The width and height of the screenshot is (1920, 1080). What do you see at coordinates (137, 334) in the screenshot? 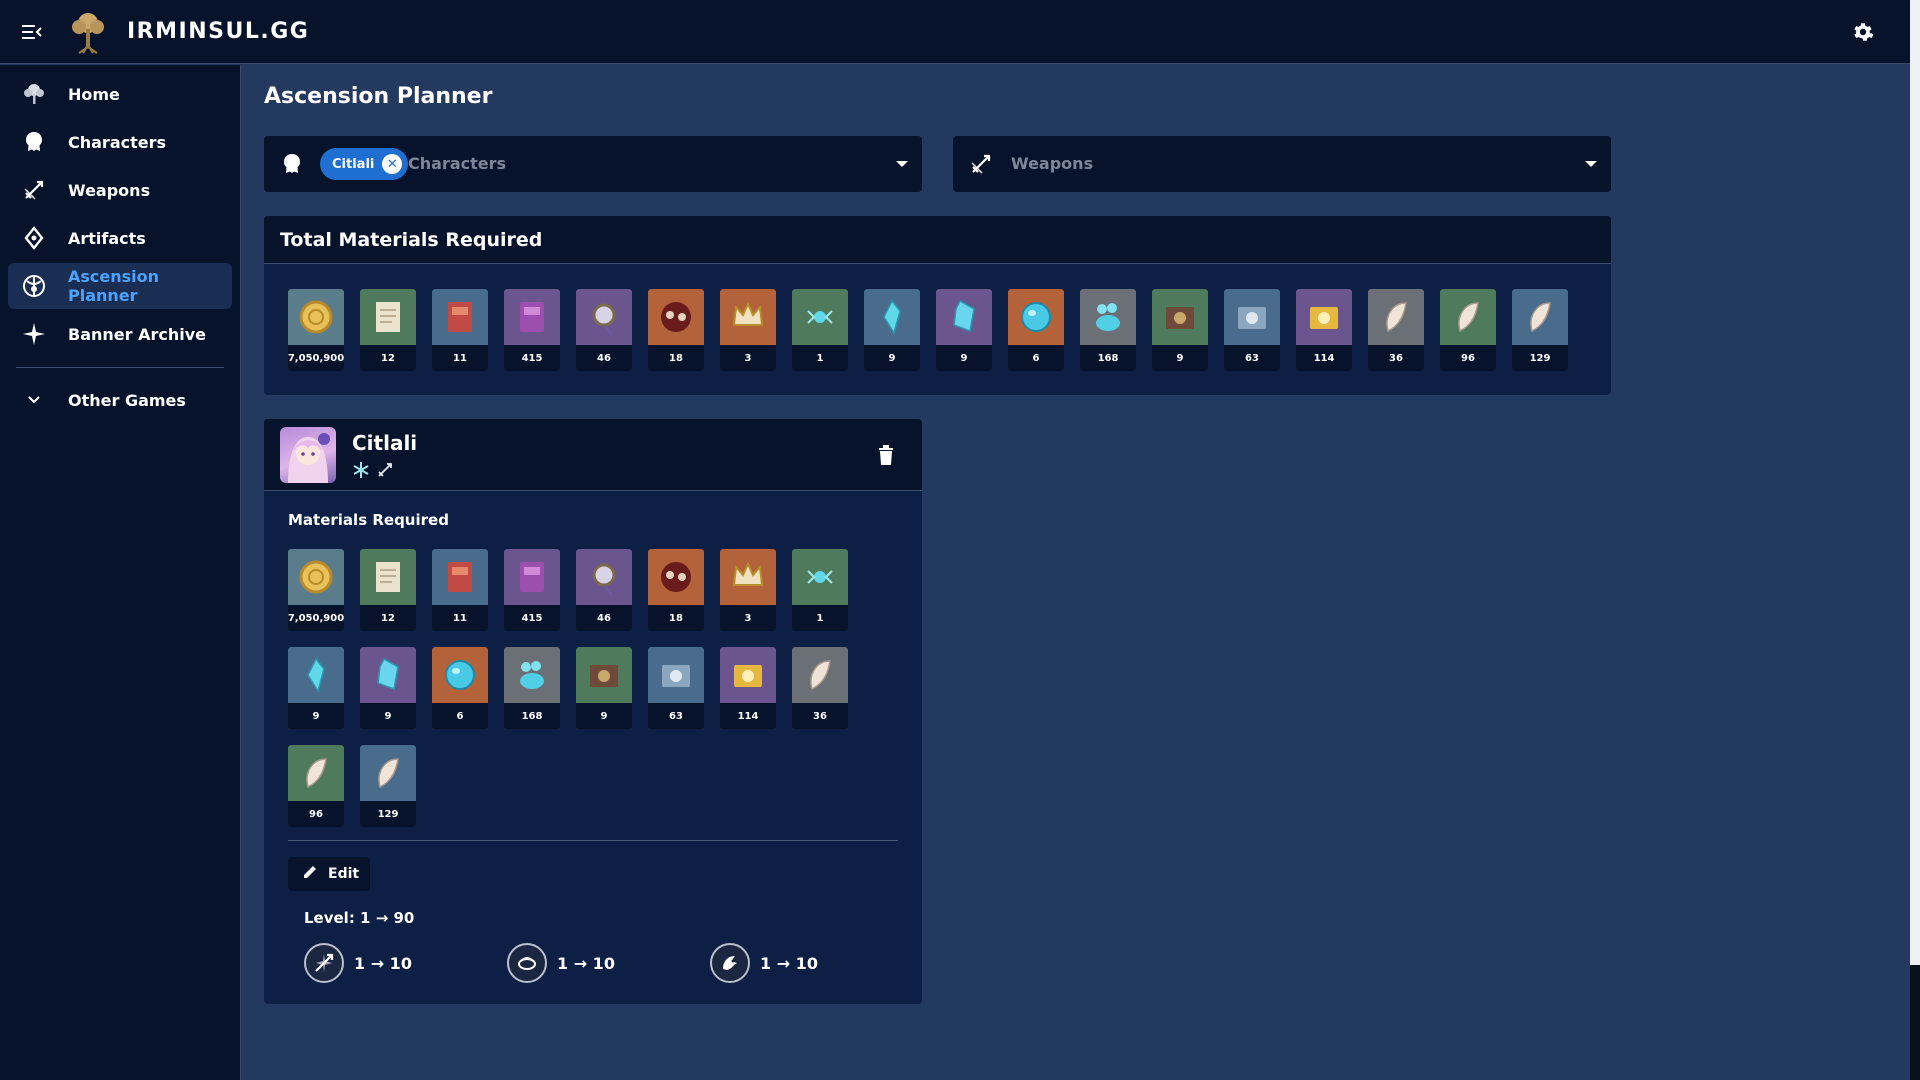
I see `sidebar-item-label: Banner Archive` at bounding box center [137, 334].